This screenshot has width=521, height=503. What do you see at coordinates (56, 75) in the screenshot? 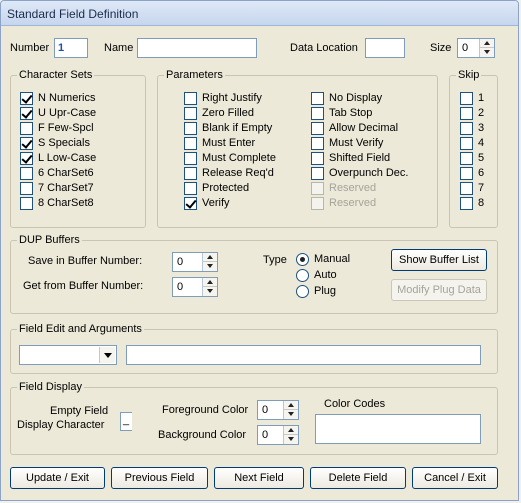
I see `character-sets-legend: Character Sets` at bounding box center [56, 75].